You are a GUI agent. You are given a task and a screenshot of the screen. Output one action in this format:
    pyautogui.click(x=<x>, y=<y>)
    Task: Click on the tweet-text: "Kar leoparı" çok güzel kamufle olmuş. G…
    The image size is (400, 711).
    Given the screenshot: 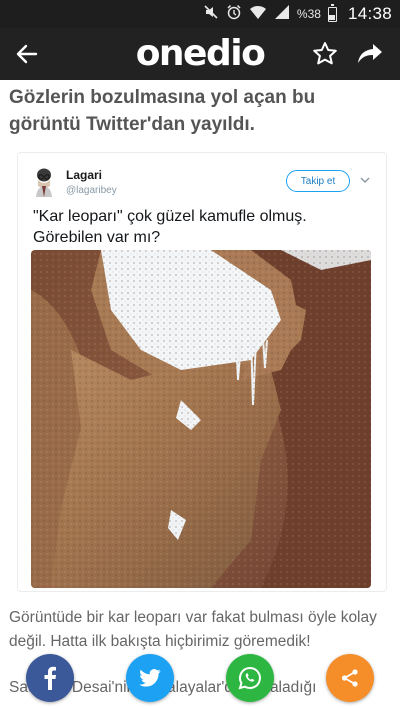 What is the action you would take?
    pyautogui.click(x=170, y=227)
    